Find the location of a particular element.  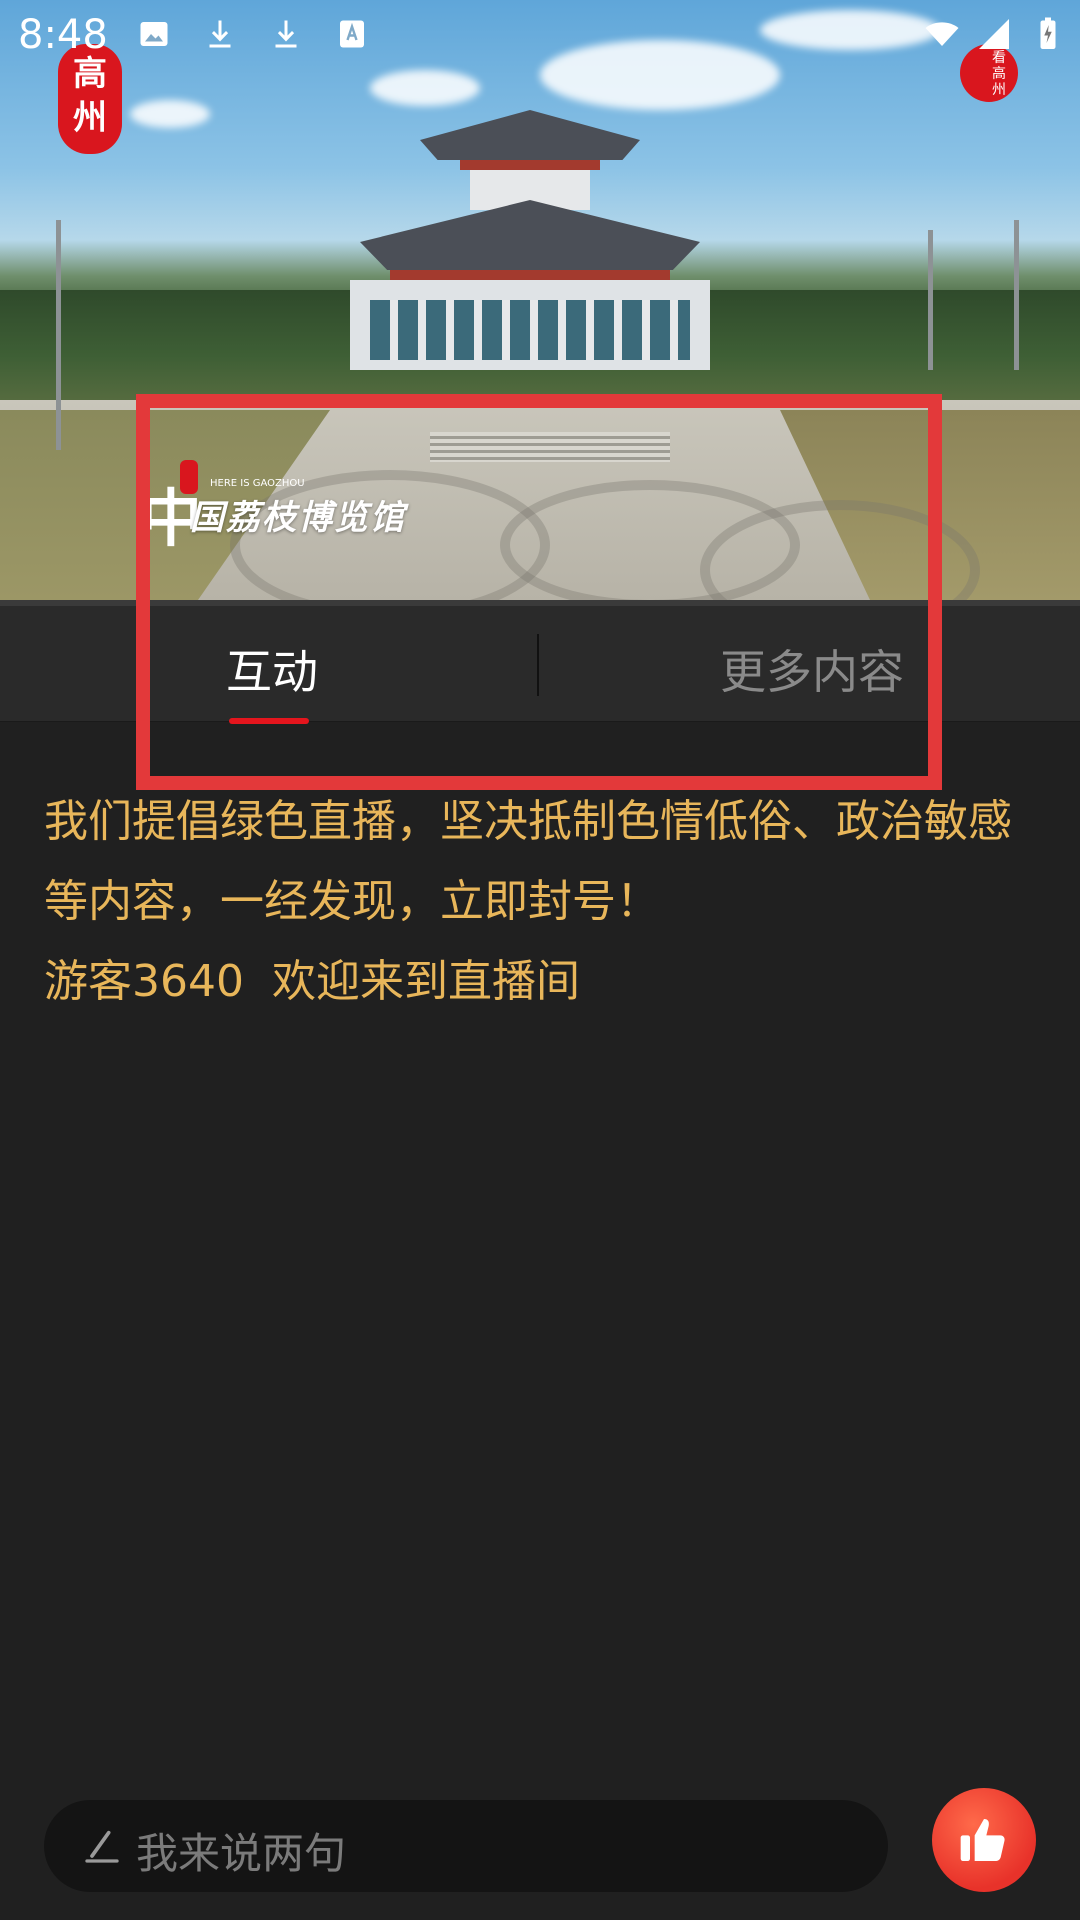

signal-icon is located at coordinates (994, 34).